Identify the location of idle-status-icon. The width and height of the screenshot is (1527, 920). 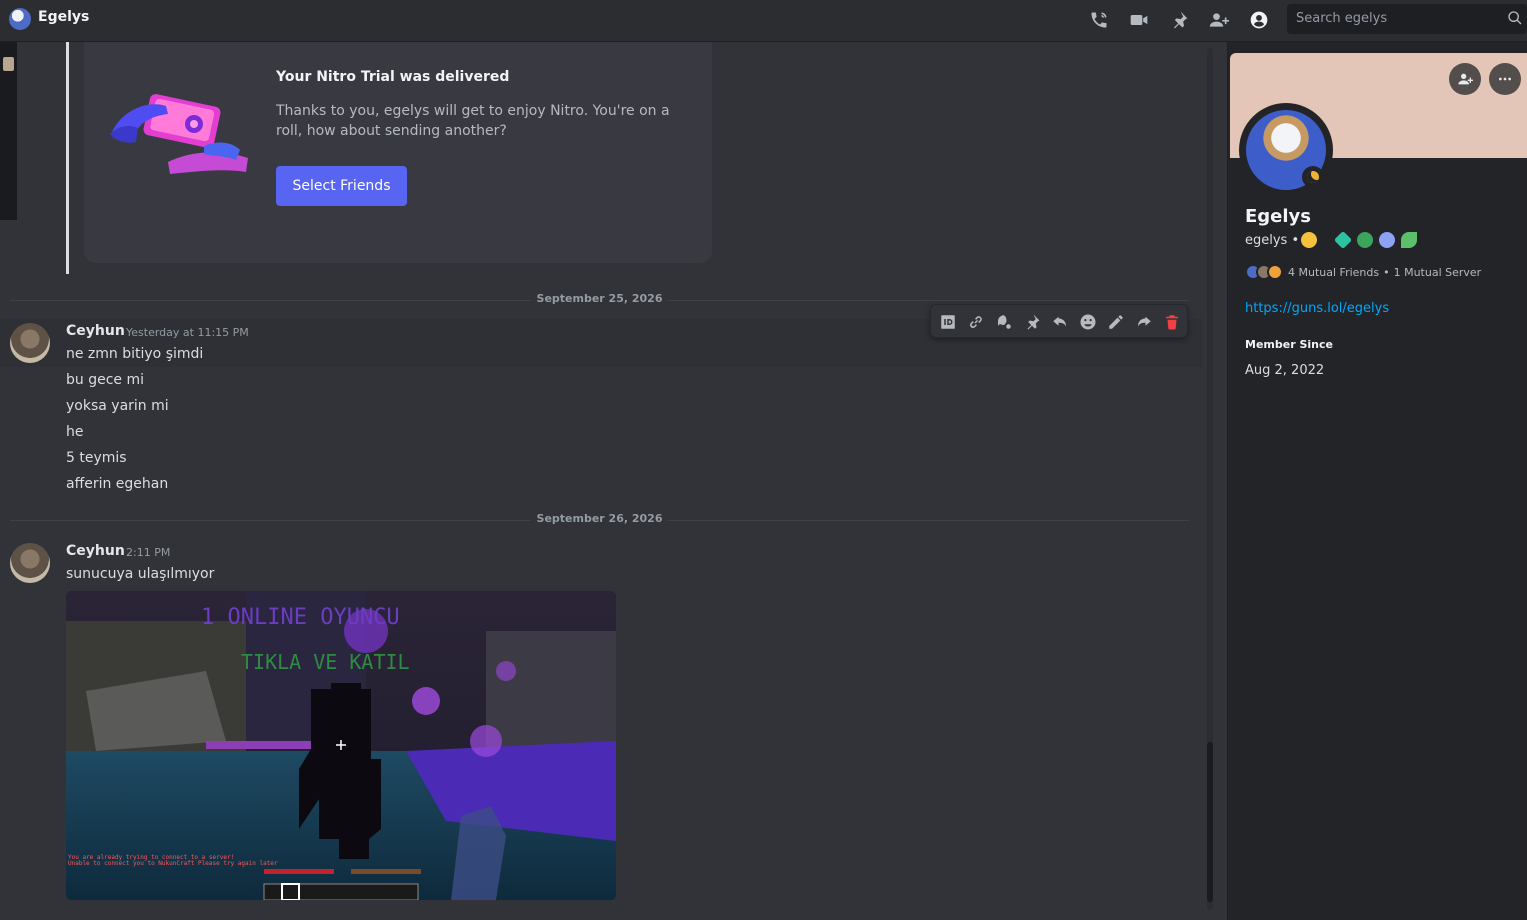
(1313, 177).